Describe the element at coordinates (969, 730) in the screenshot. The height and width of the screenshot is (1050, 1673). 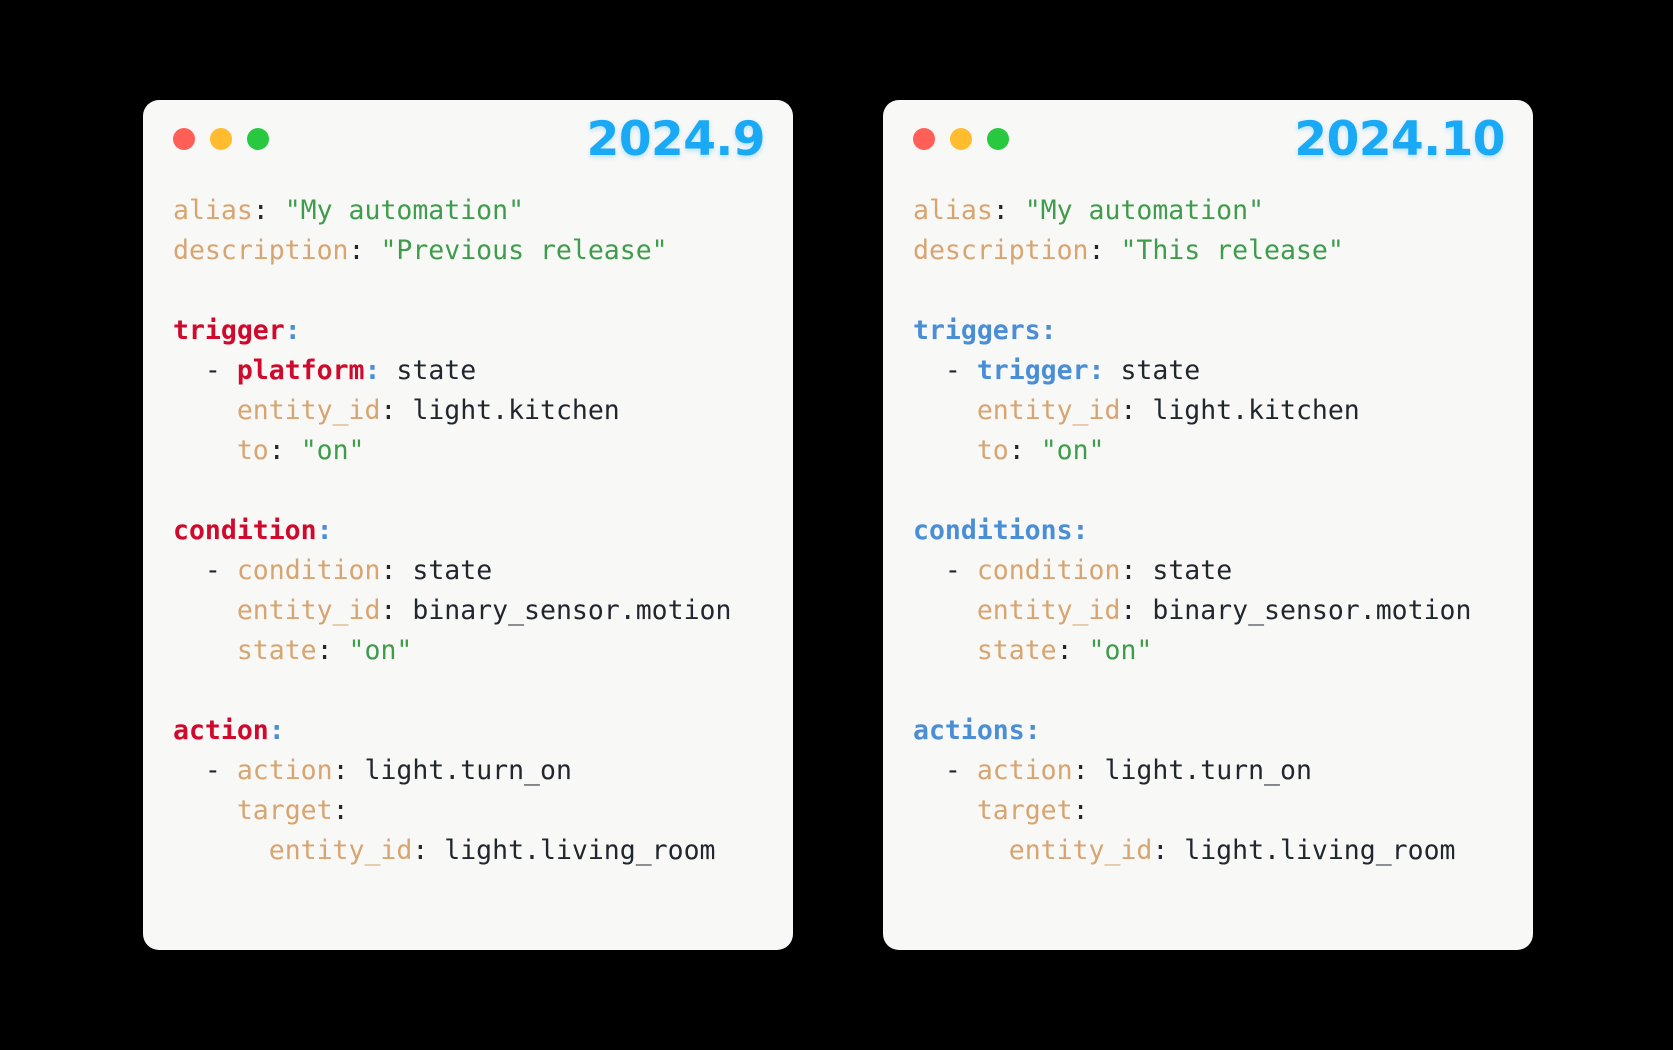
I see `yaml-key: actions` at that location.